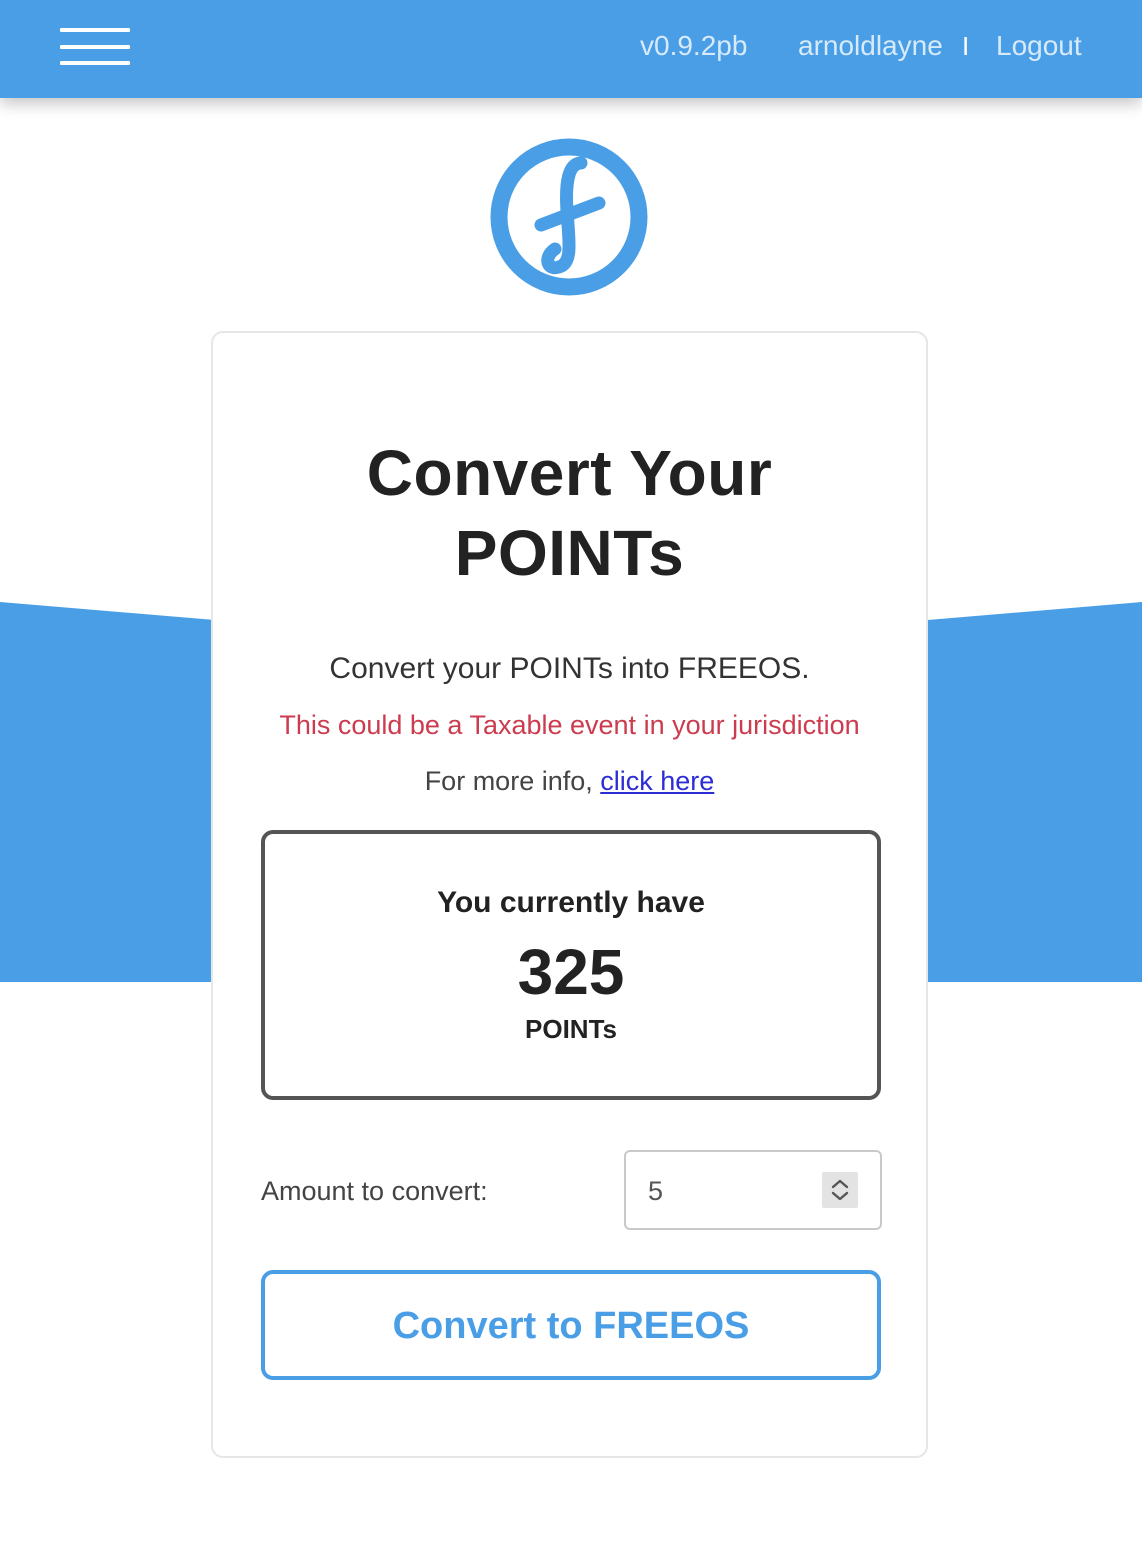  Describe the element at coordinates (571, 1325) in the screenshot. I see `convert-to-freeos-button: Convert to FREEOS` at that location.